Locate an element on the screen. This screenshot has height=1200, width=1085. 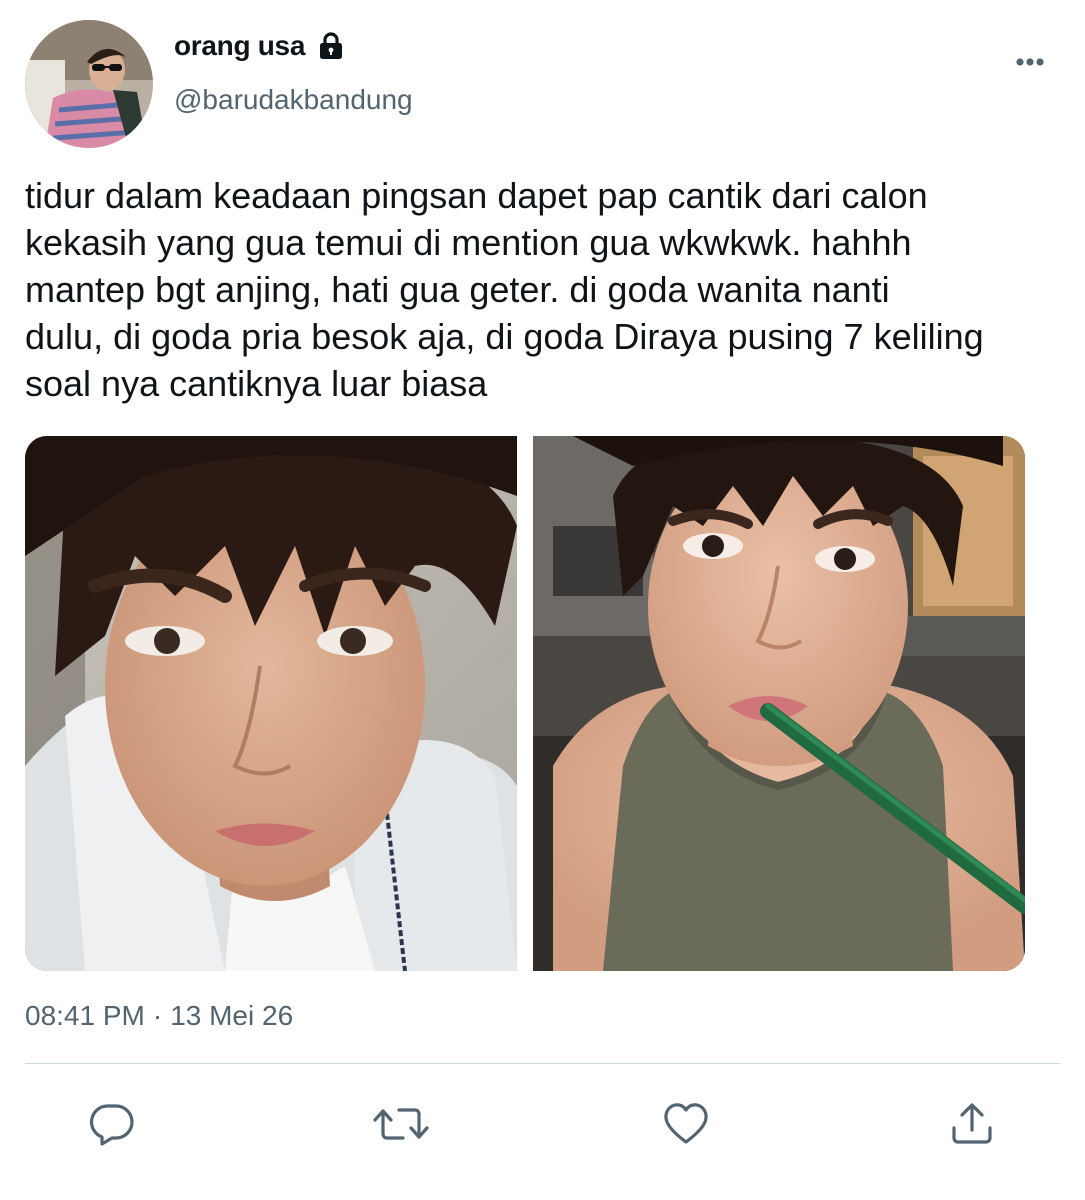
author-handle: @barudakbandung is located at coordinates (293, 100).